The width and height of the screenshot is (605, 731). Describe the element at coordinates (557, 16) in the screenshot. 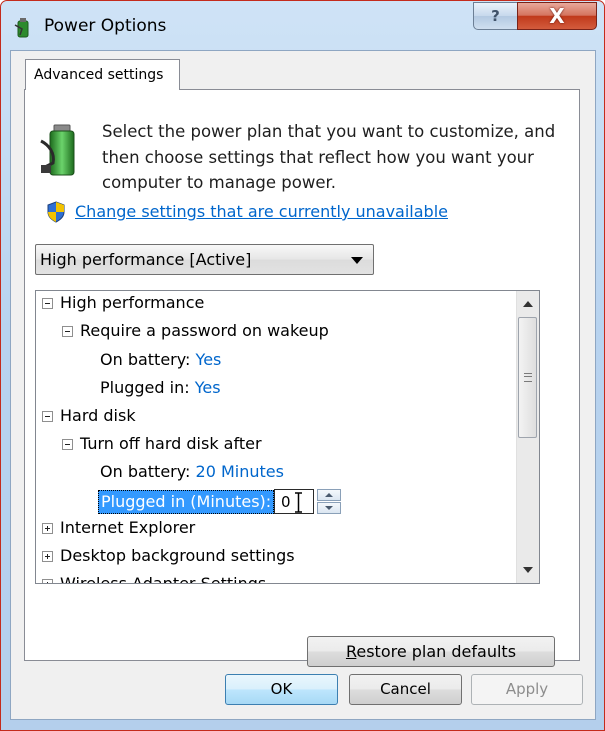

I see `close-button: X` at that location.